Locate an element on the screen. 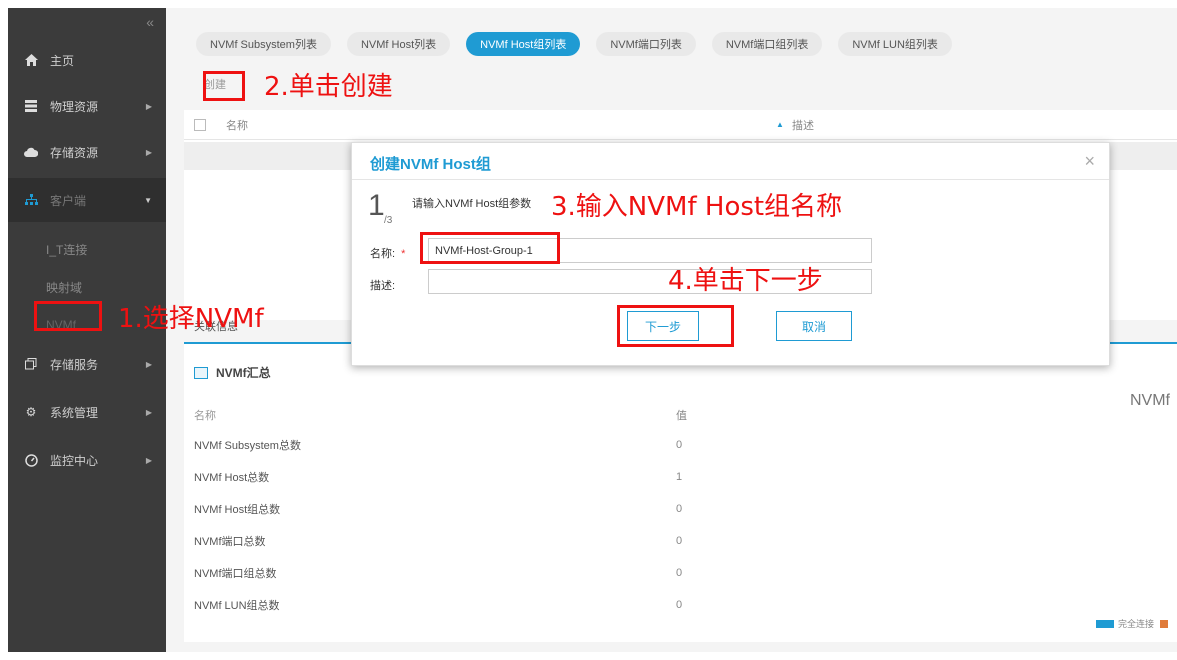 This screenshot has height=660, width=1177. tab-nvmf-port-list: NVMf端口列表 is located at coordinates (646, 44).